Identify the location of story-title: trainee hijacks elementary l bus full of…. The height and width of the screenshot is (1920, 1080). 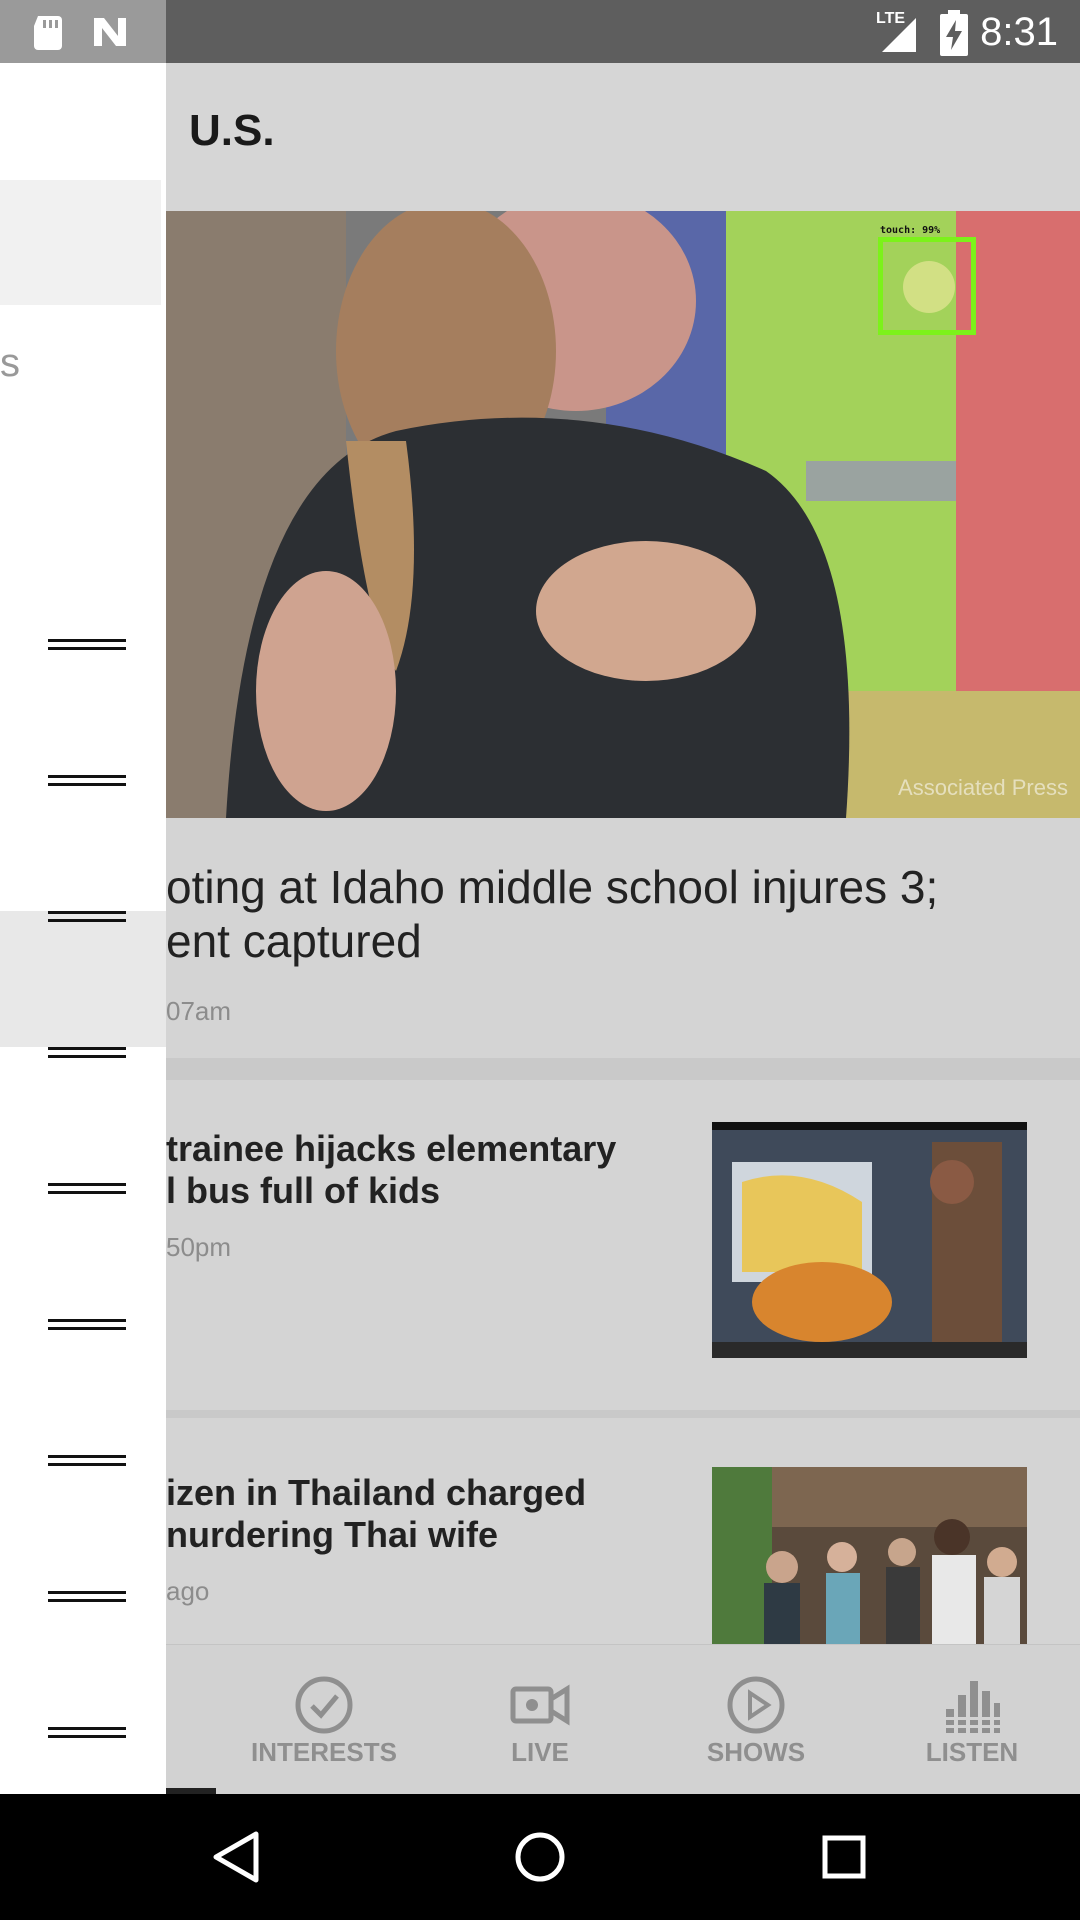
(416, 1170).